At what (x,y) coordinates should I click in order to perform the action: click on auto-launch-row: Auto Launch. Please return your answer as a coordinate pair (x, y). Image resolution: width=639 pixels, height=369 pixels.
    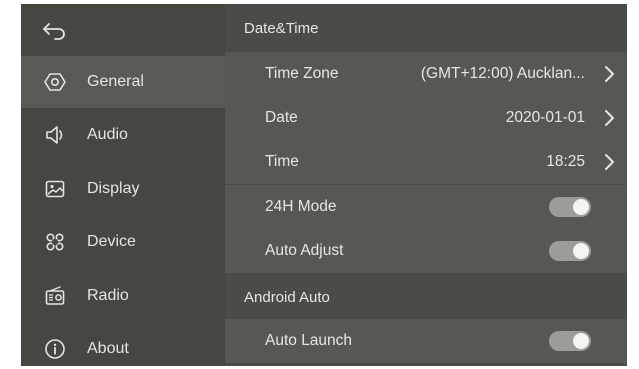
    Looking at the image, I should click on (426, 341).